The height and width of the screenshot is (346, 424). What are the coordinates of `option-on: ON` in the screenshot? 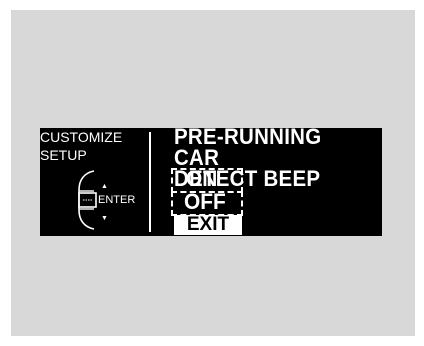 It's located at (201, 179).